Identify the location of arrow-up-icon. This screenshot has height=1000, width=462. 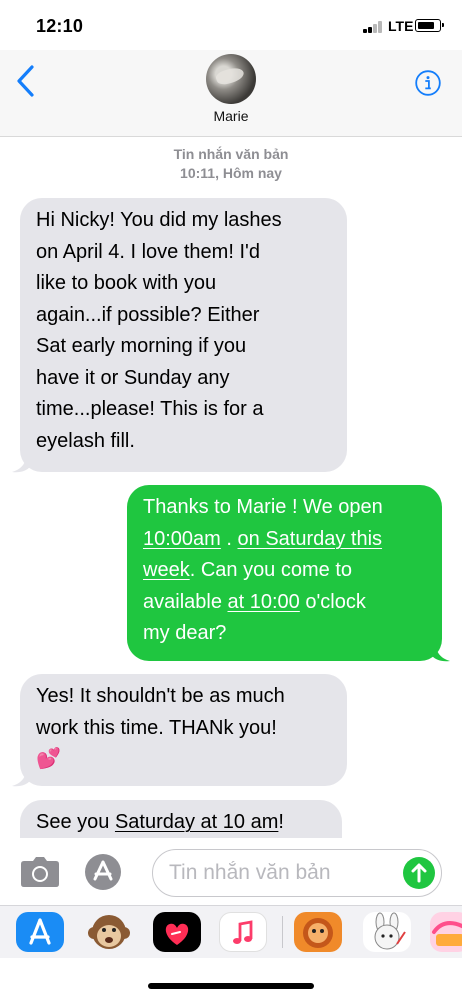
(419, 873).